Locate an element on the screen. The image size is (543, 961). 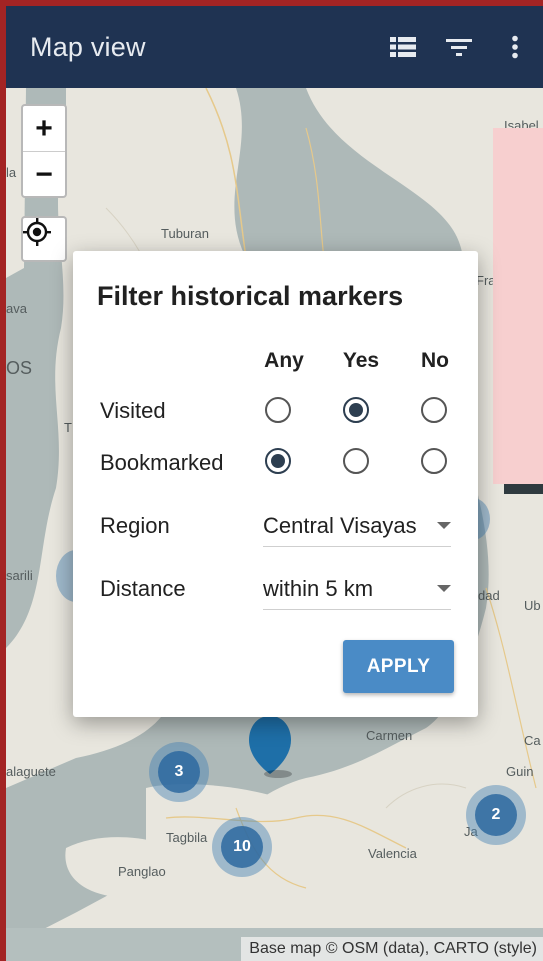
map-label-panglao: Panglao is located at coordinates (142, 871).